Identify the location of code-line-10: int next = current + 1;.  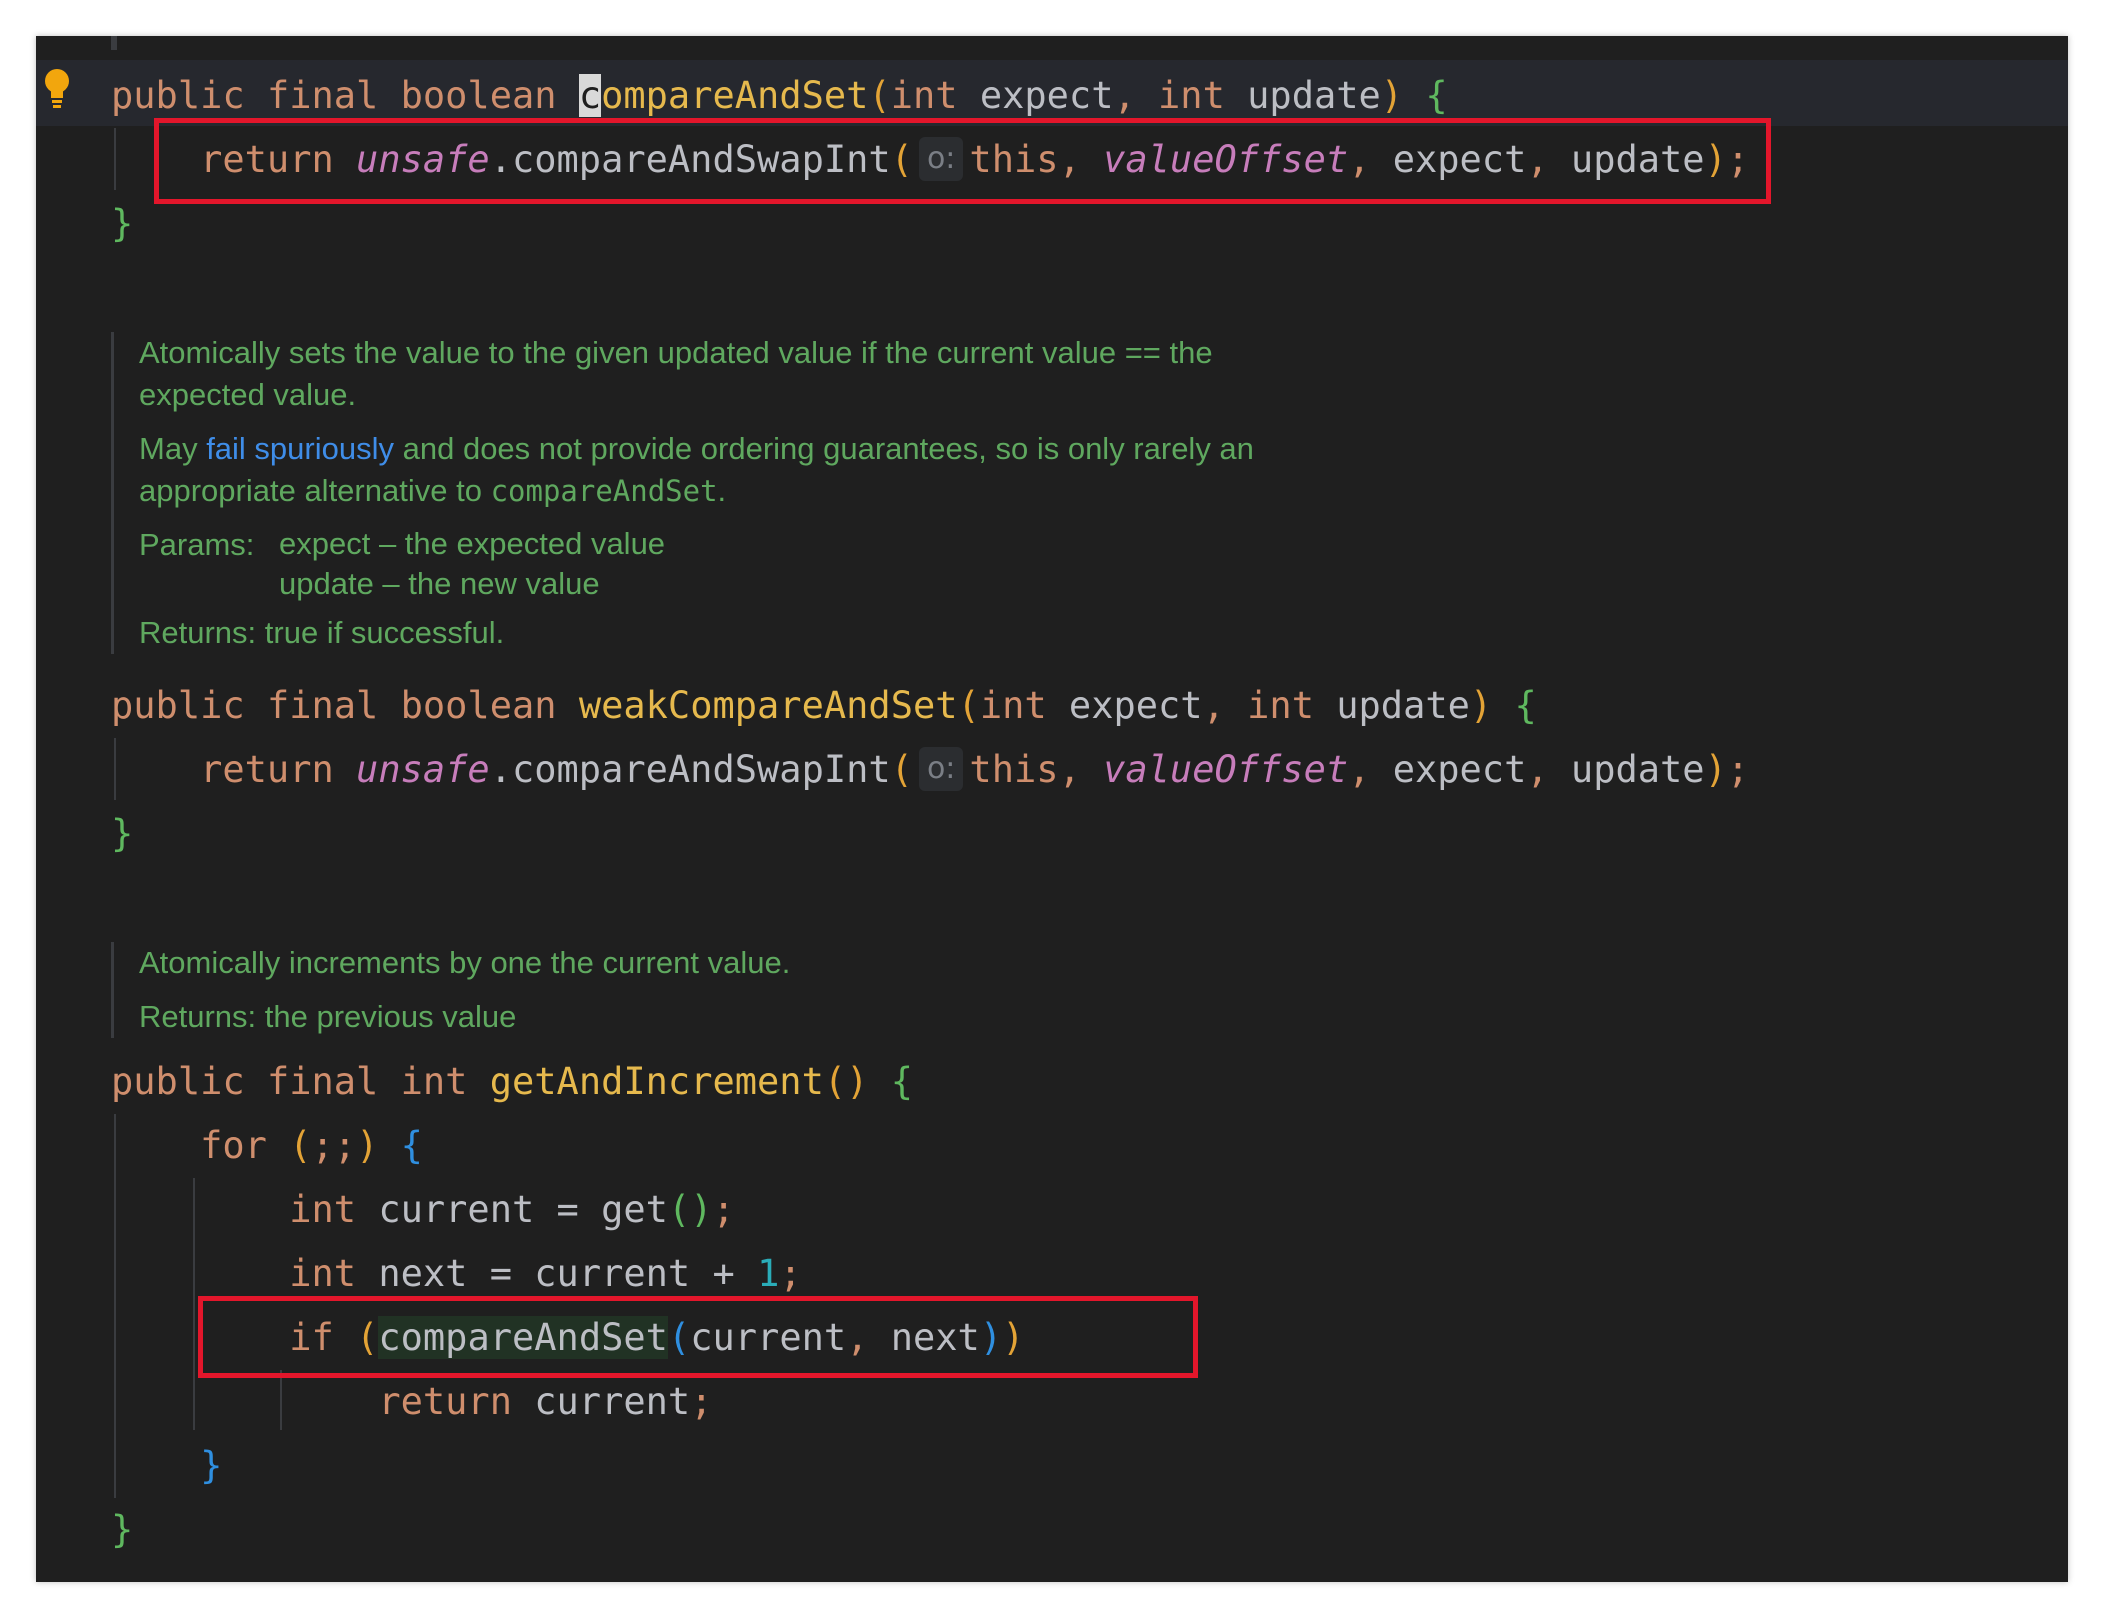
(456, 1274).